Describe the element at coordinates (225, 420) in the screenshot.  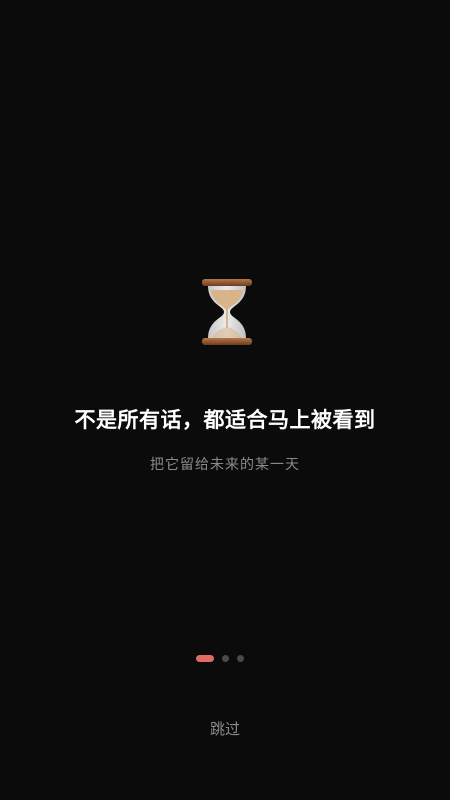
I see `headline-text: 不是所有话，都适合马上被看到` at that location.